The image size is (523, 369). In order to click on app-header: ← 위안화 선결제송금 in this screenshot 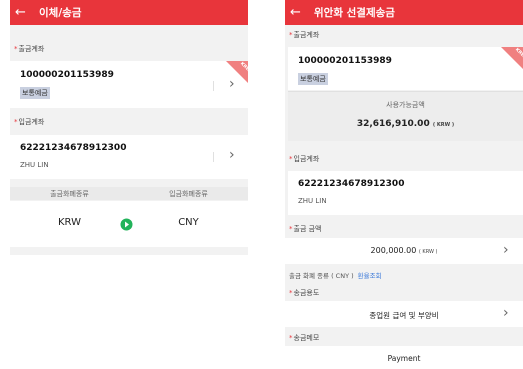, I will do `click(404, 12)`.